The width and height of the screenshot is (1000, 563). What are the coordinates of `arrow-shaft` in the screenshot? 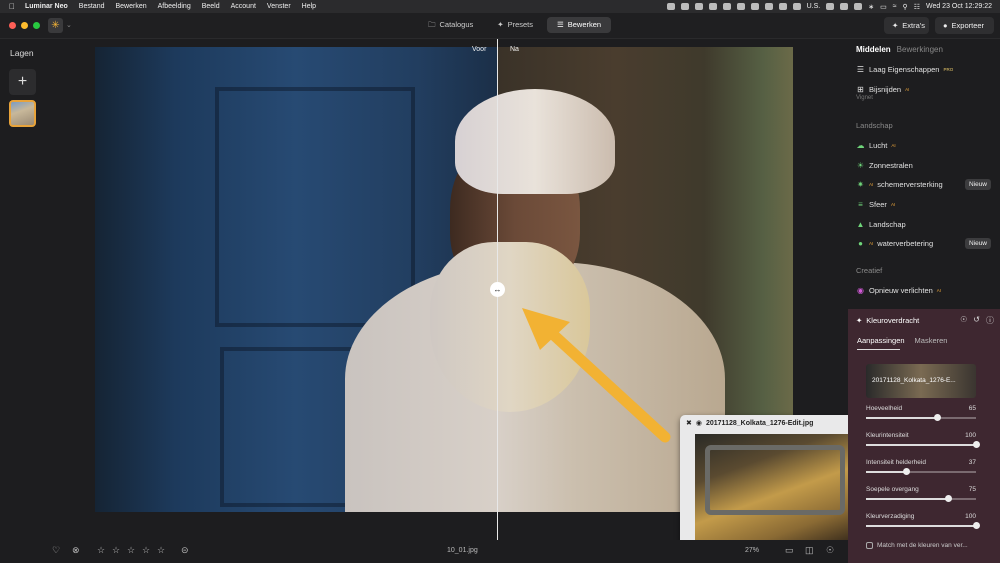 It's located at (605, 382).